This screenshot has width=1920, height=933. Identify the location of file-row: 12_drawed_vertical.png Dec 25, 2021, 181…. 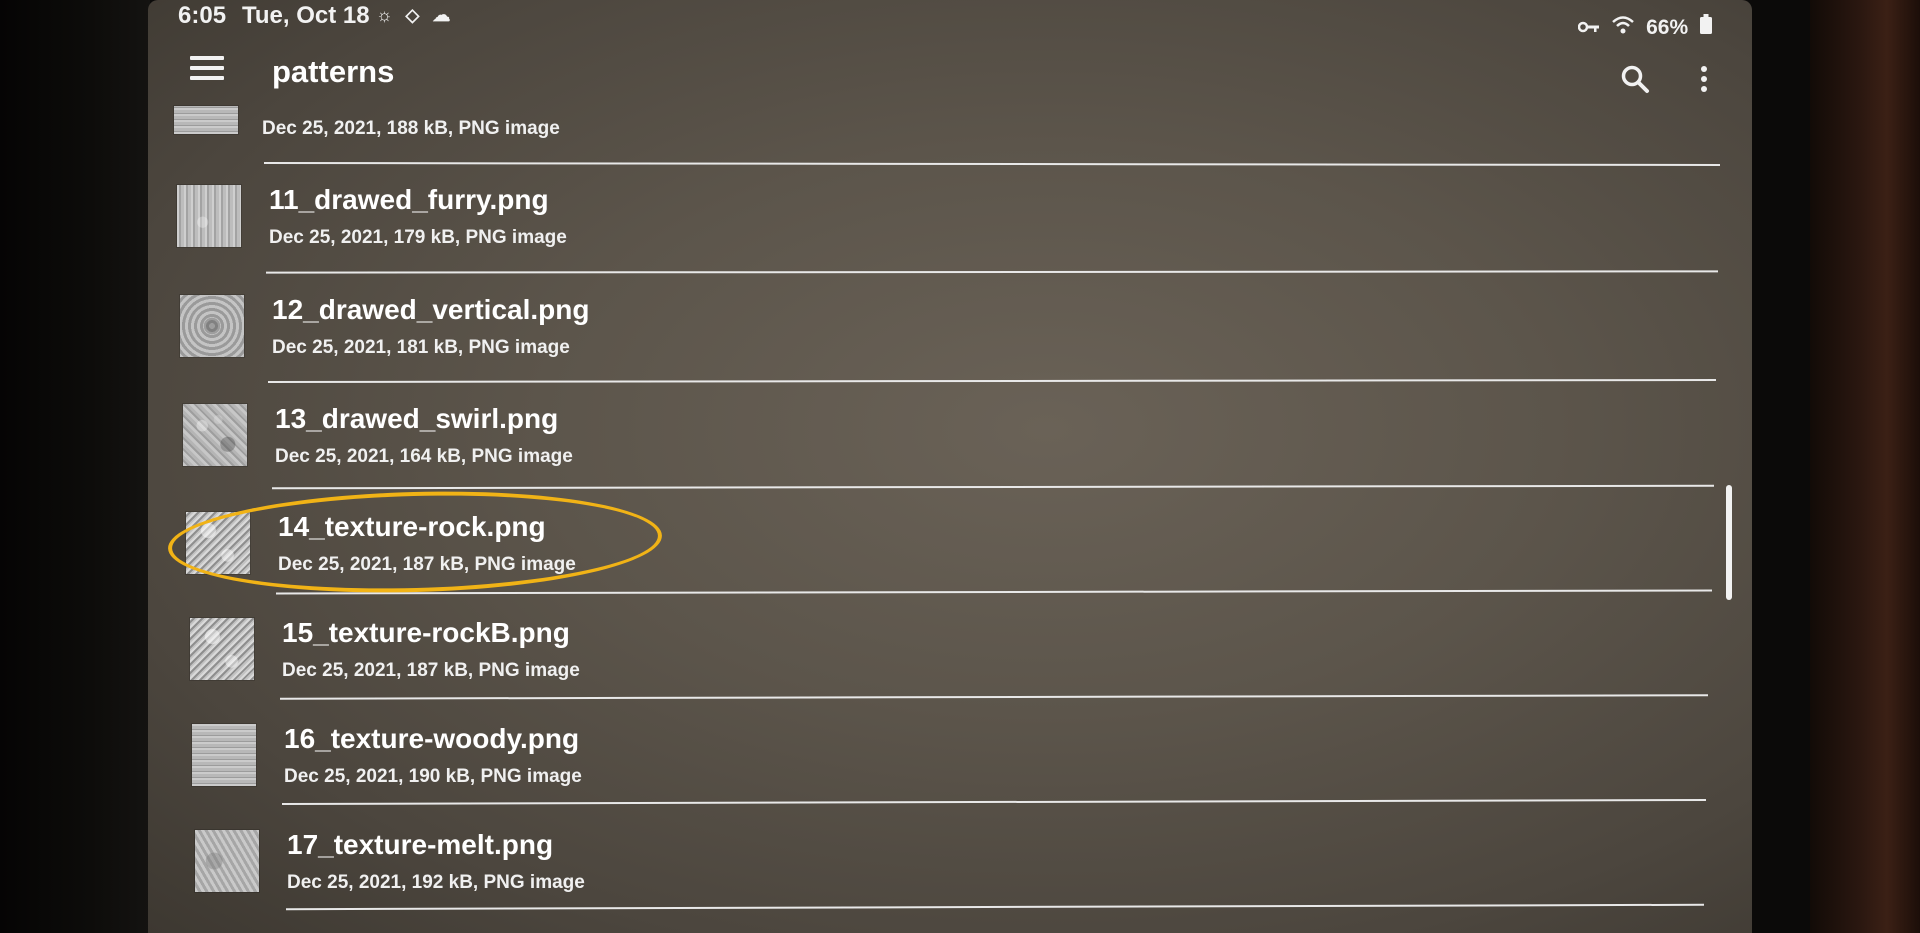
(936, 333).